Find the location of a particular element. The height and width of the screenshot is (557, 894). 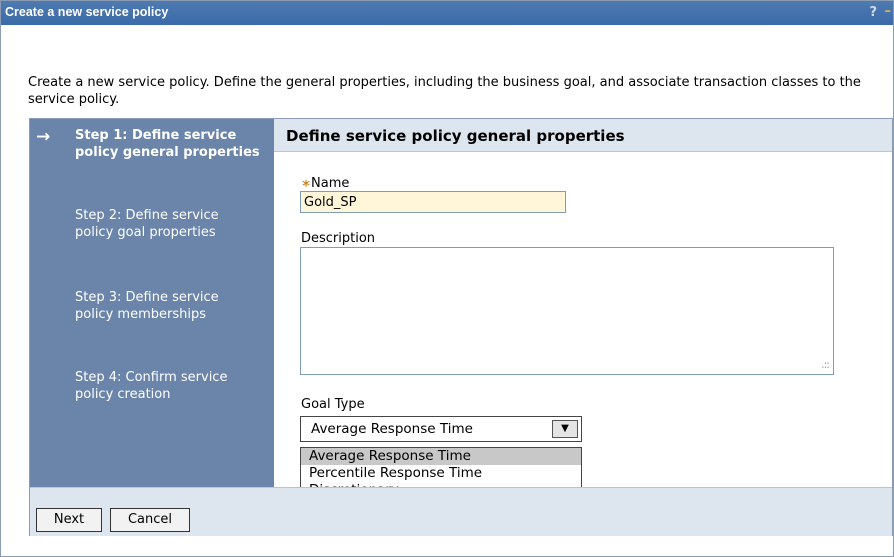

goal-type-selected-value: Average Response Time is located at coordinates (392, 429).